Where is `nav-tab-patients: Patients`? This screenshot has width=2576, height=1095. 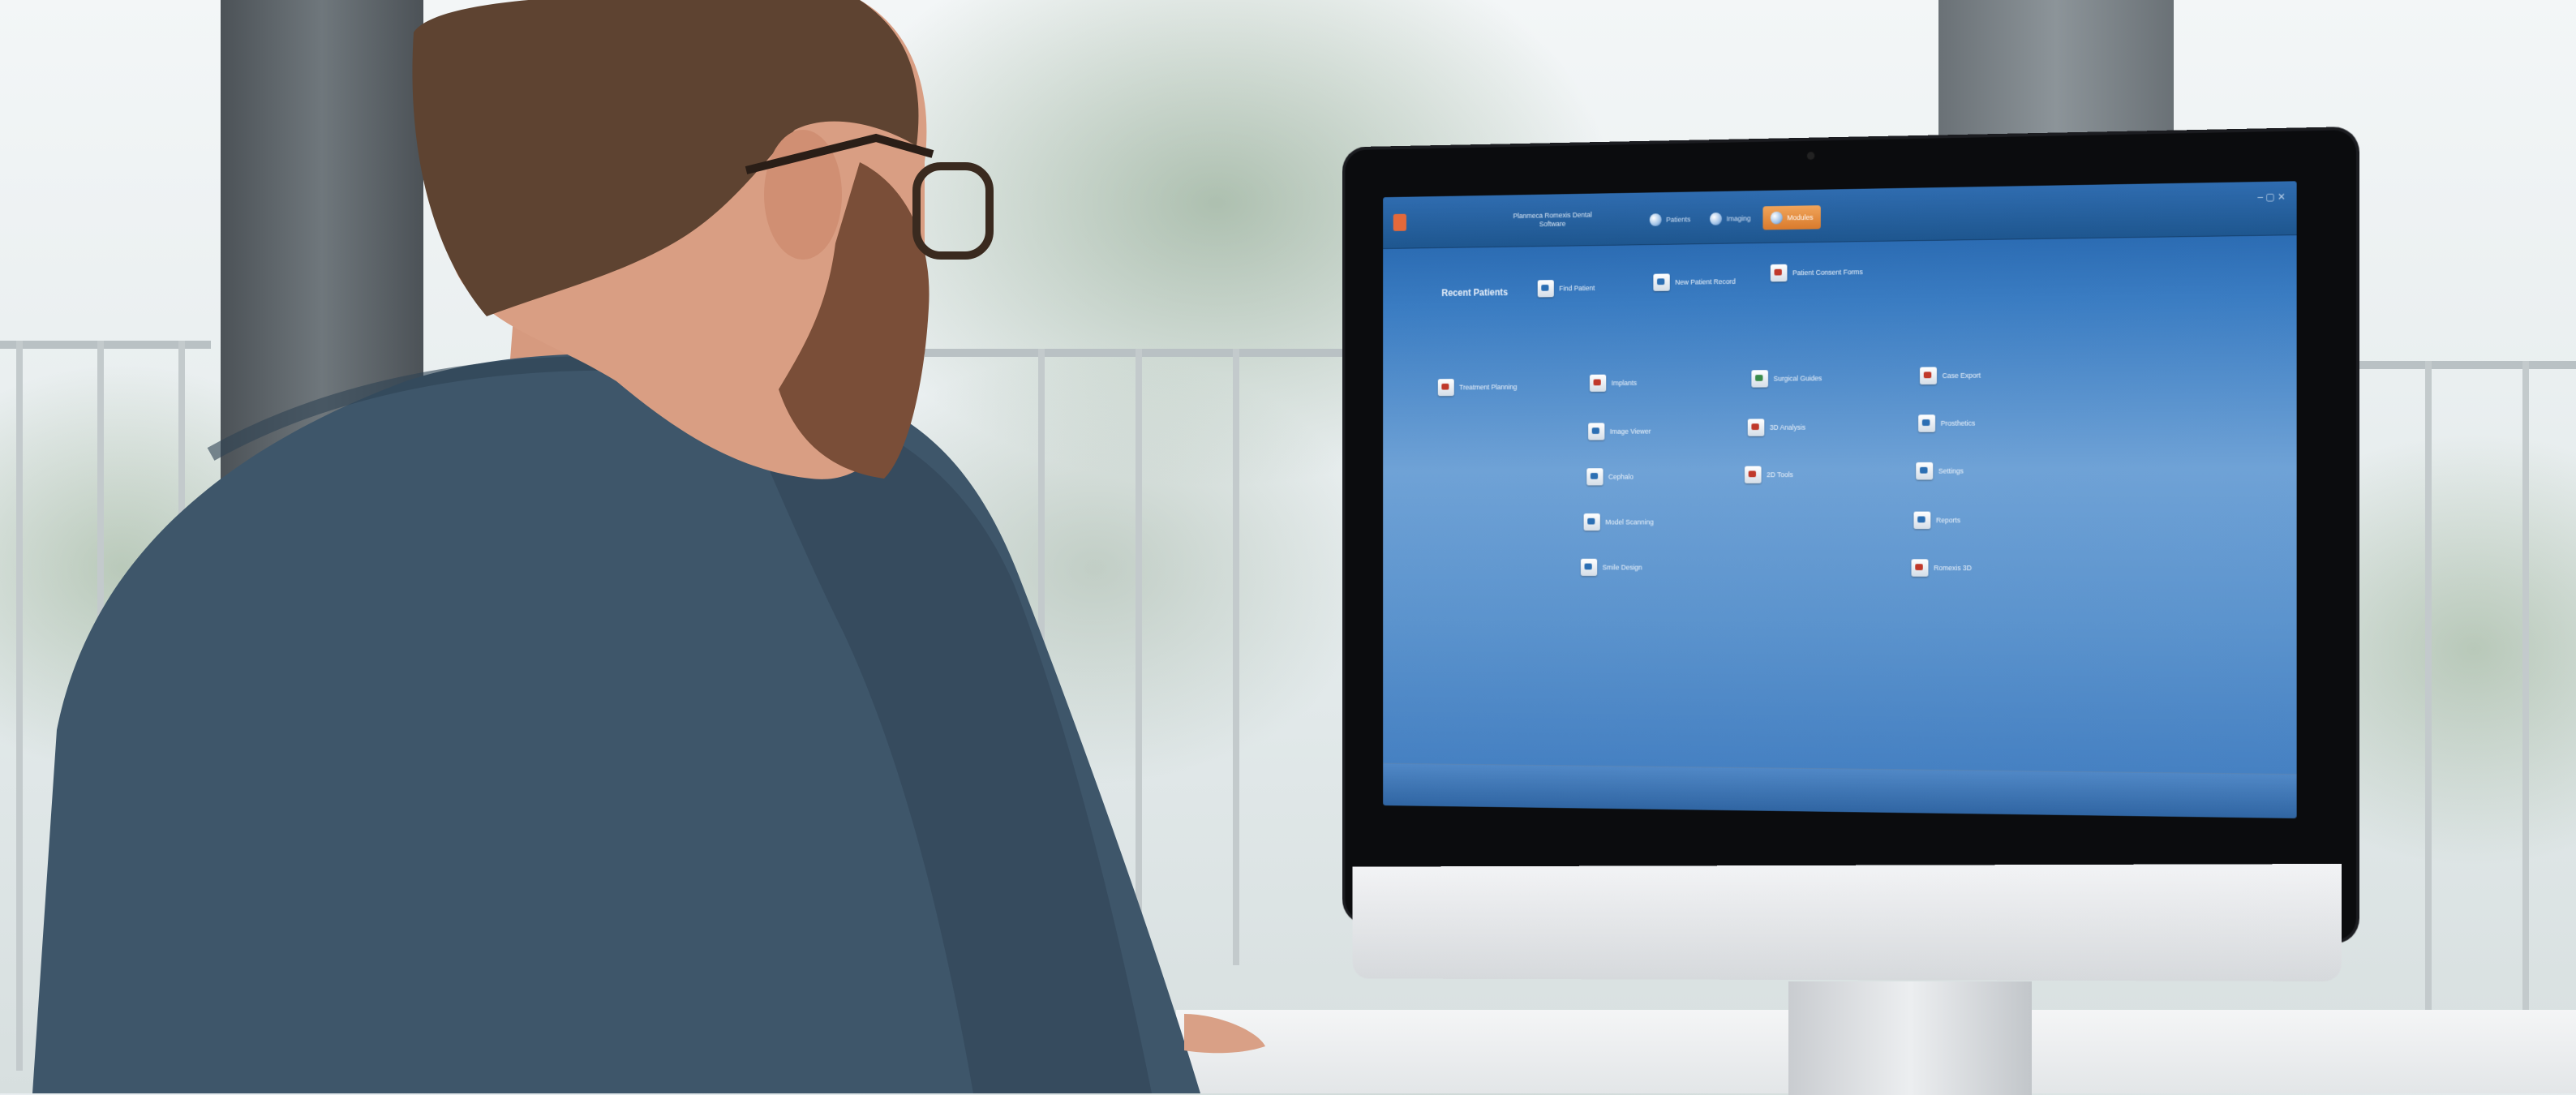 nav-tab-patients: Patients is located at coordinates (1670, 220).